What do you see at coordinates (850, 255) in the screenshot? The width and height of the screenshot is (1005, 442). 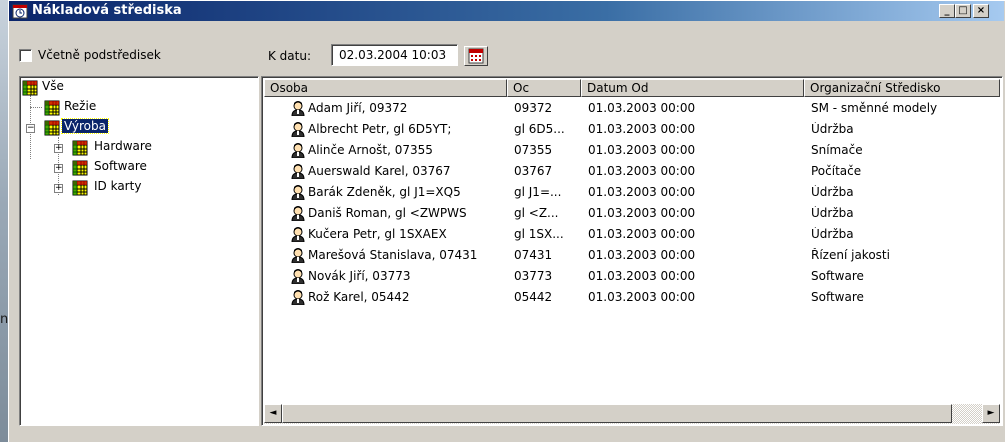 I see `cell-stredisko: Řízení jakosti` at bounding box center [850, 255].